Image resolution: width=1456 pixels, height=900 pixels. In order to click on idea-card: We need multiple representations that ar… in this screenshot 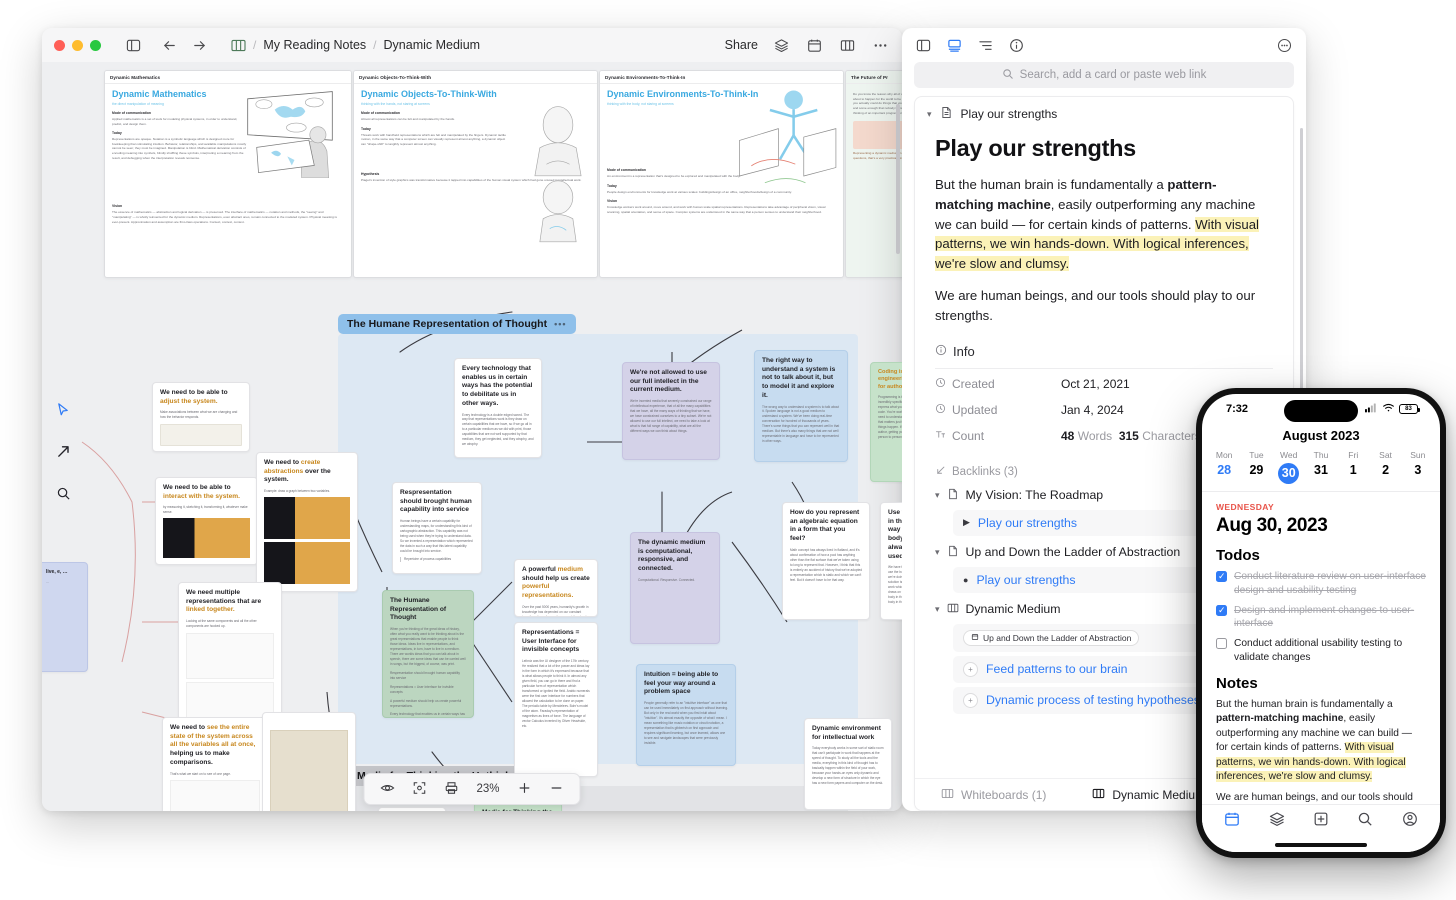, I will do `click(230, 651)`.